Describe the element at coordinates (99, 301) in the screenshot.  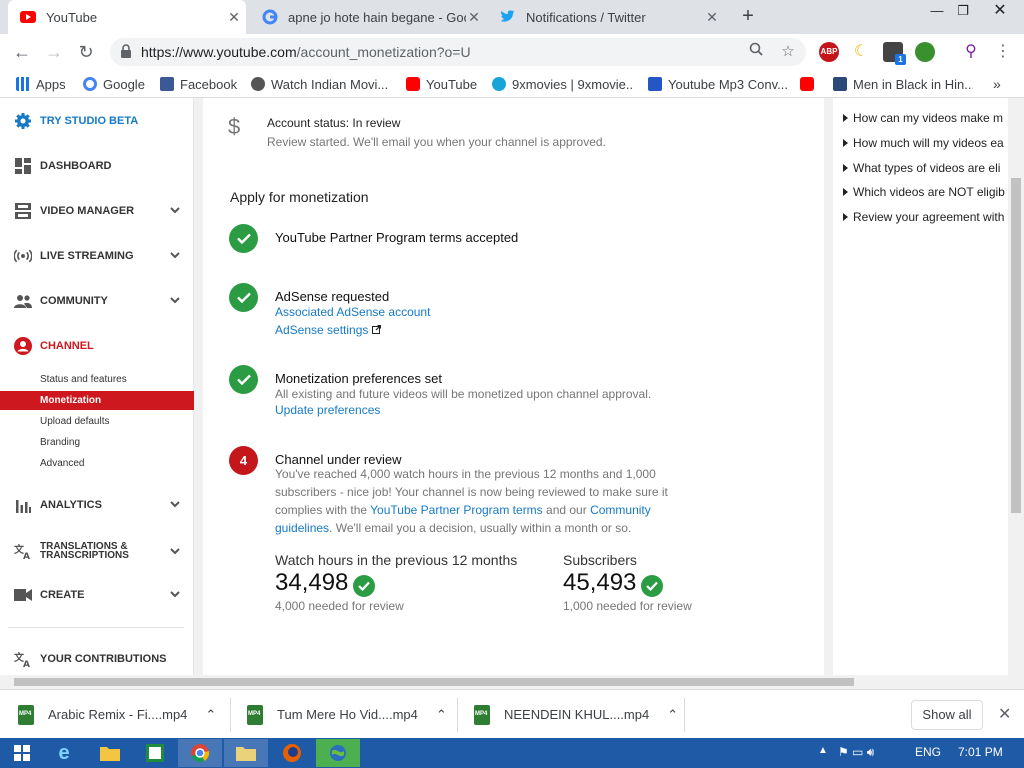
I see `sidebar-item-community: COMMUNITY` at that location.